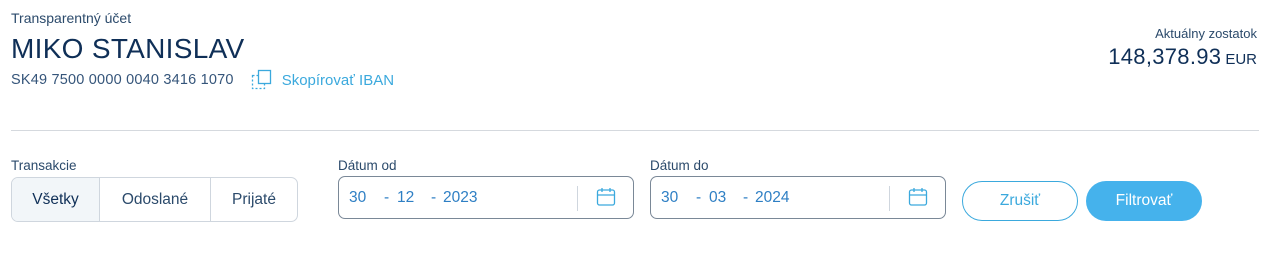  Describe the element at coordinates (44, 165) in the screenshot. I see `transactions-label: Transakcie` at that location.